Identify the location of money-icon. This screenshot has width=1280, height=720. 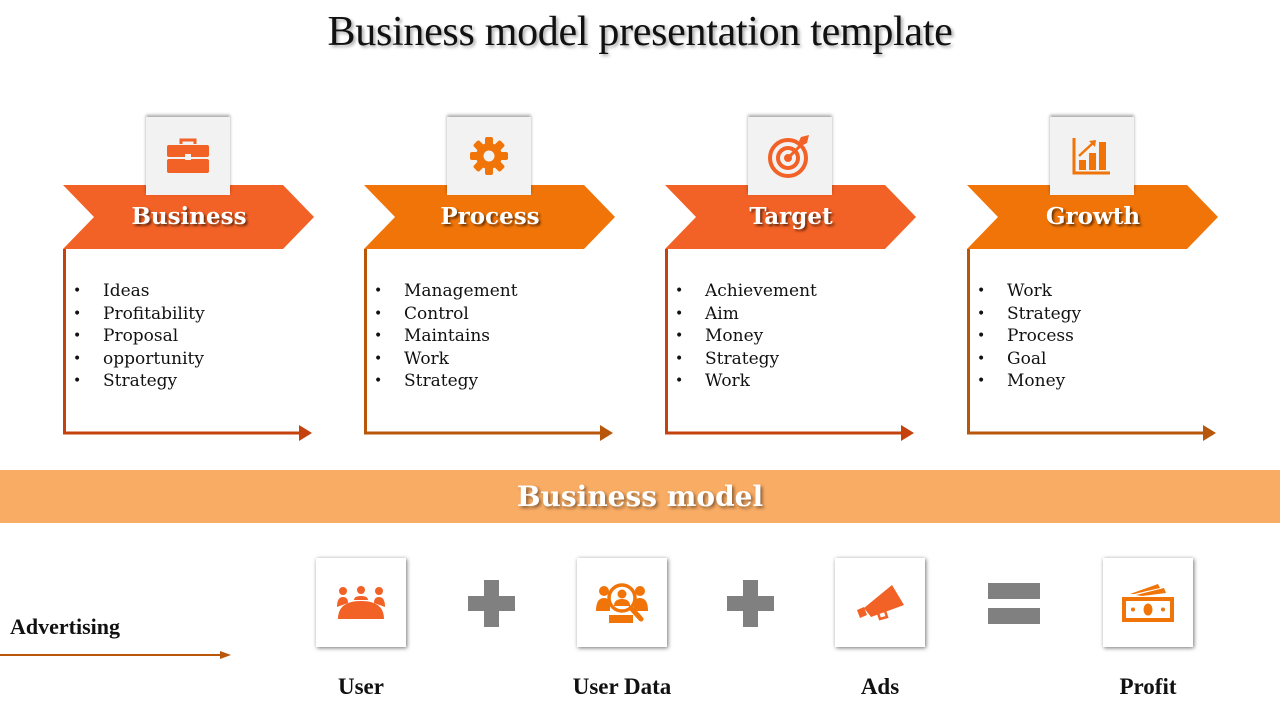
(1148, 602).